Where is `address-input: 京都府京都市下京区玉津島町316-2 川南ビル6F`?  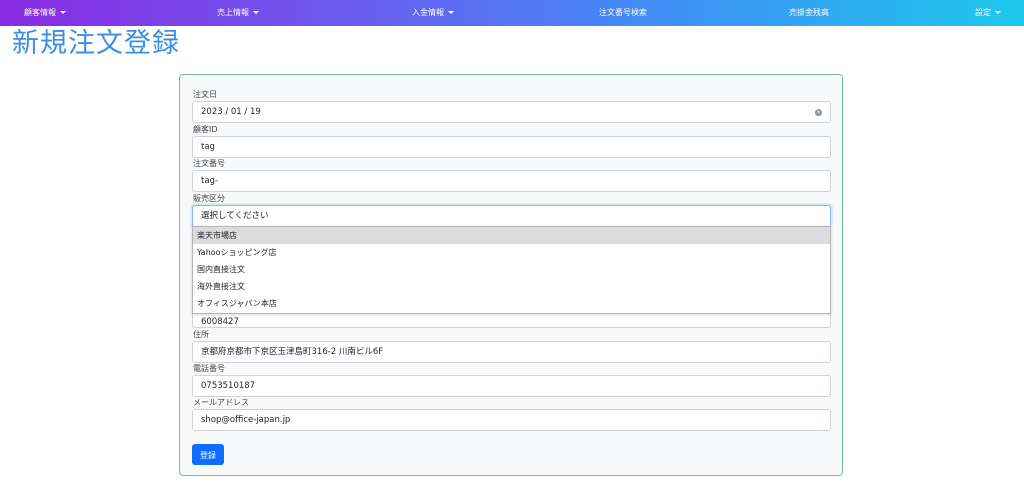
address-input: 京都府京都市下京区玉津島町316-2 川南ビル6F is located at coordinates (511, 352).